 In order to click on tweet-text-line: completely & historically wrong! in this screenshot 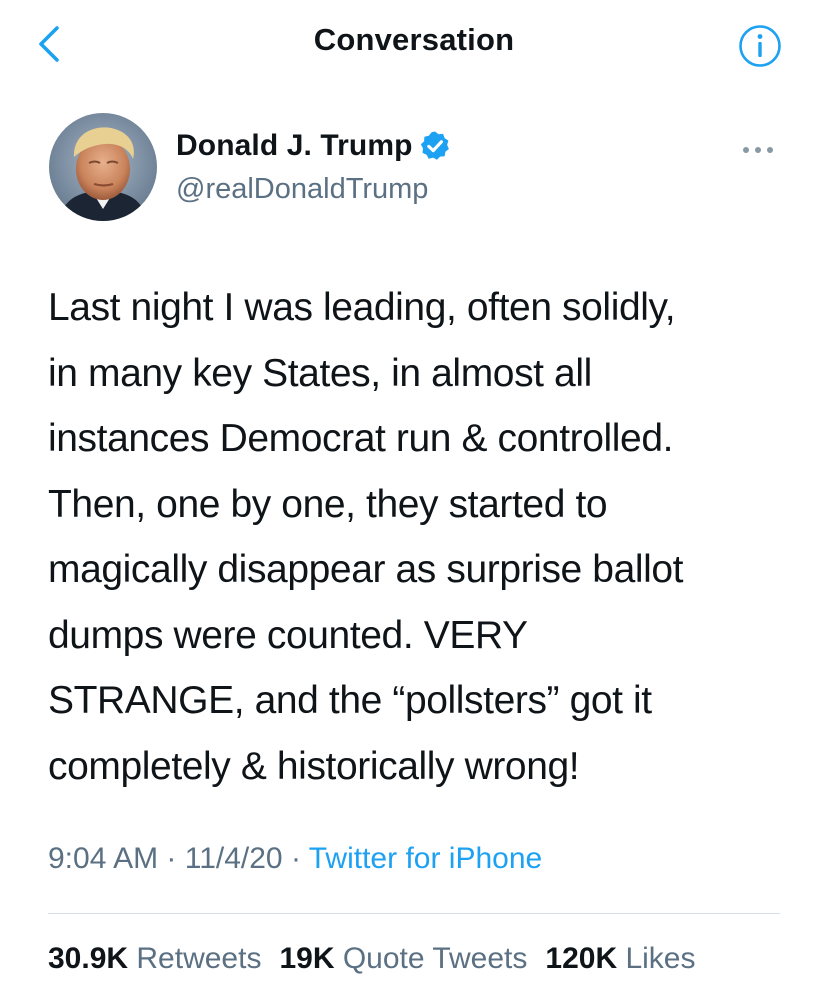, I will do `click(314, 766)`.